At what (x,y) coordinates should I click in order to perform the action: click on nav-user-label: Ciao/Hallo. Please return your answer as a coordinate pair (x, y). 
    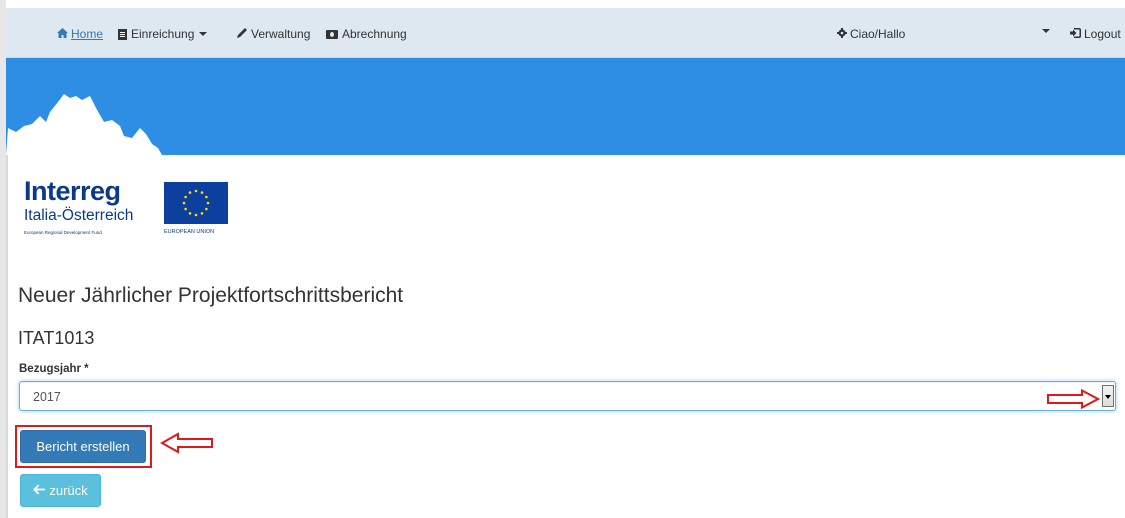
    Looking at the image, I should click on (878, 34).